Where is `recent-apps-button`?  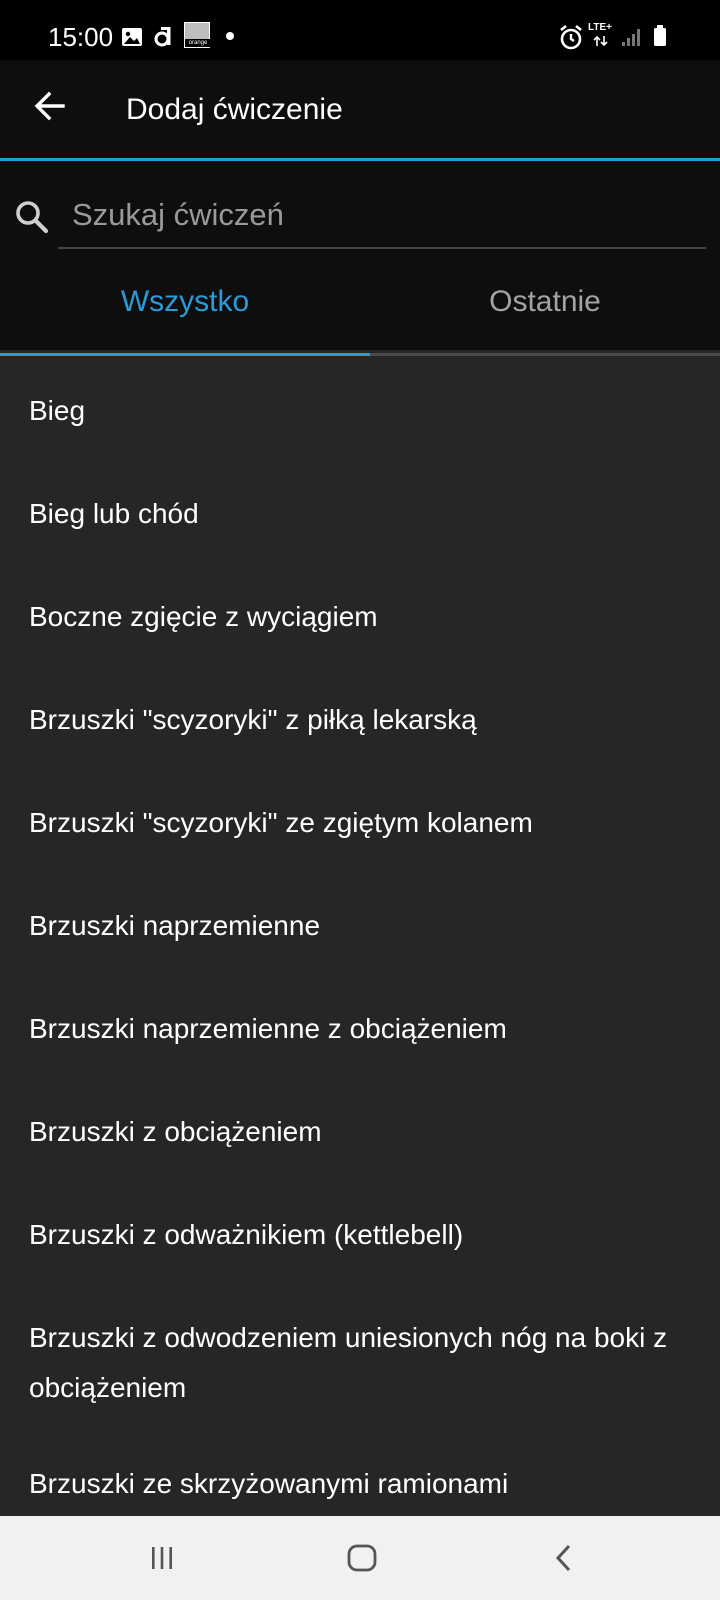 recent-apps-button is located at coordinates (162, 1558).